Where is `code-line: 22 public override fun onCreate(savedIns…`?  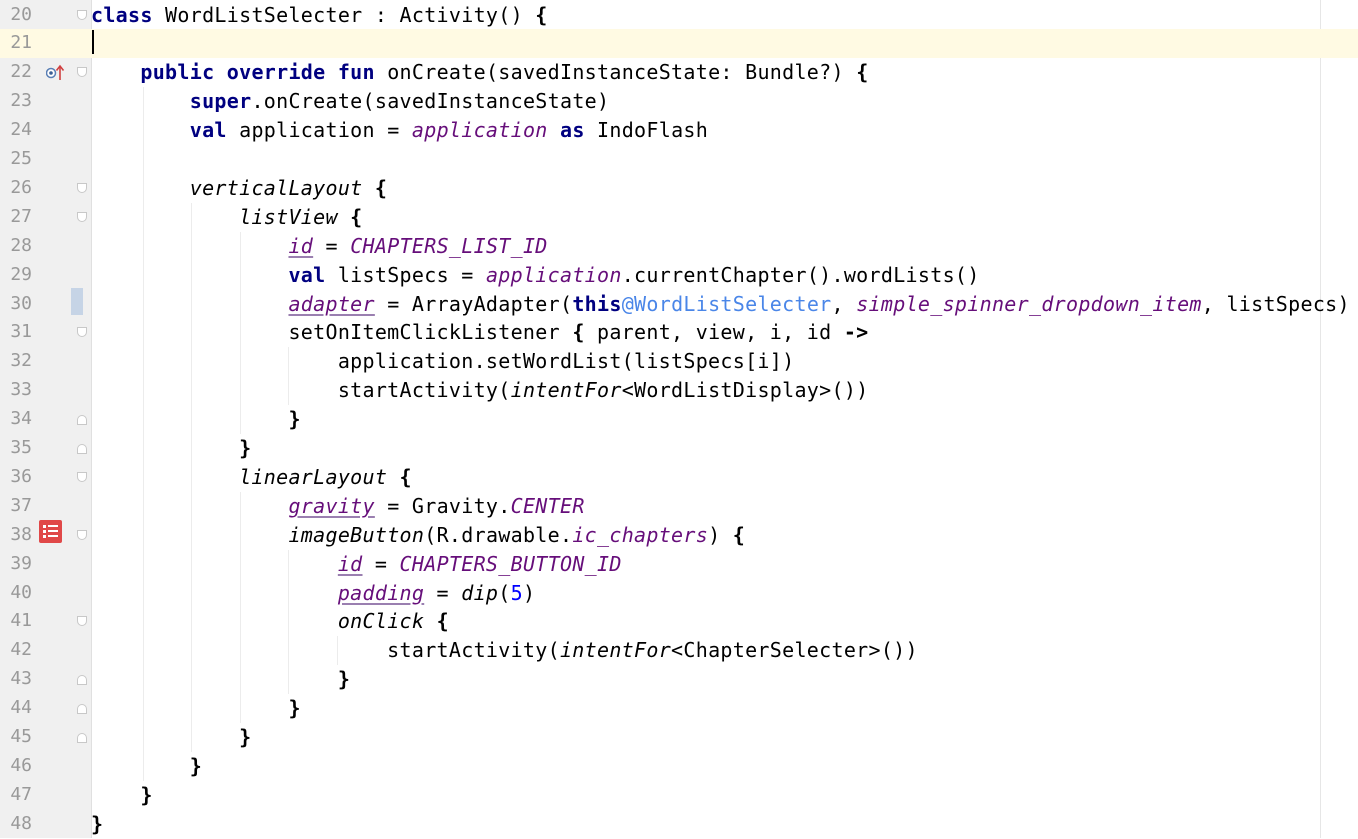 code-line: 22 public override fun onCreate(savedIns… is located at coordinates (679, 72).